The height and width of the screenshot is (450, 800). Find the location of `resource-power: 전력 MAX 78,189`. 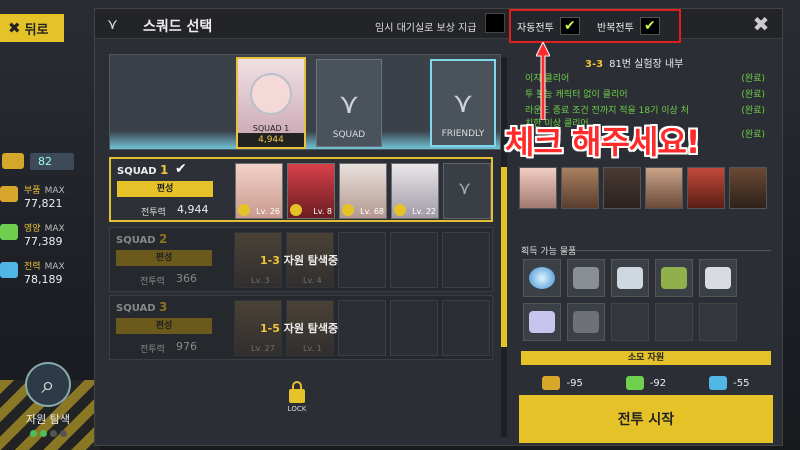

resource-power: 전력 MAX 78,189 is located at coordinates (47, 270).